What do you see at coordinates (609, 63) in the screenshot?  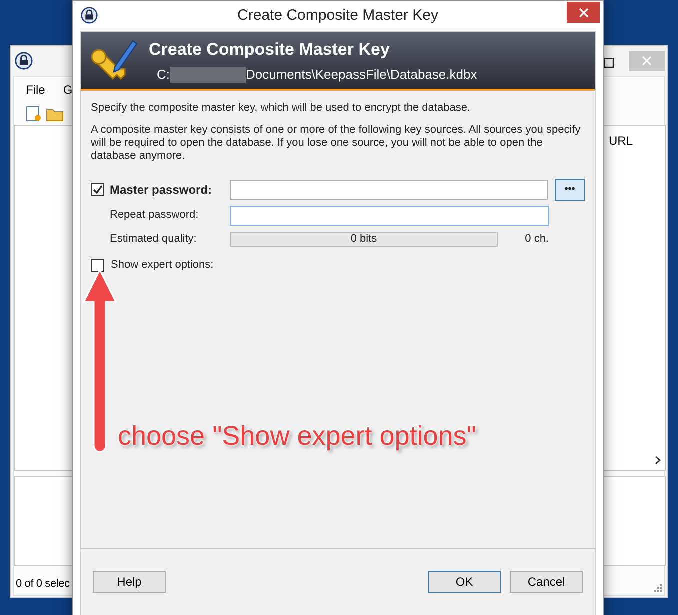 I see `maximize-icon` at bounding box center [609, 63].